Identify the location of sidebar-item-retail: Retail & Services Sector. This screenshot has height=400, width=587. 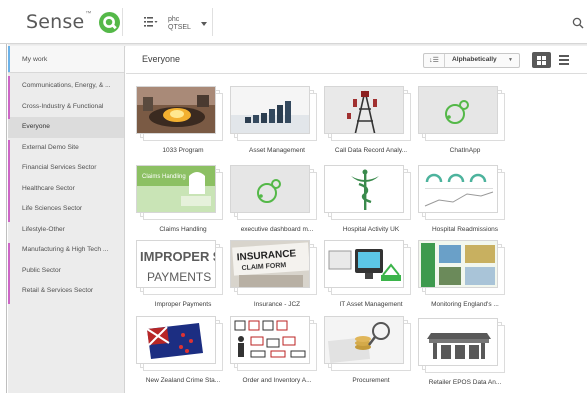
(66, 291).